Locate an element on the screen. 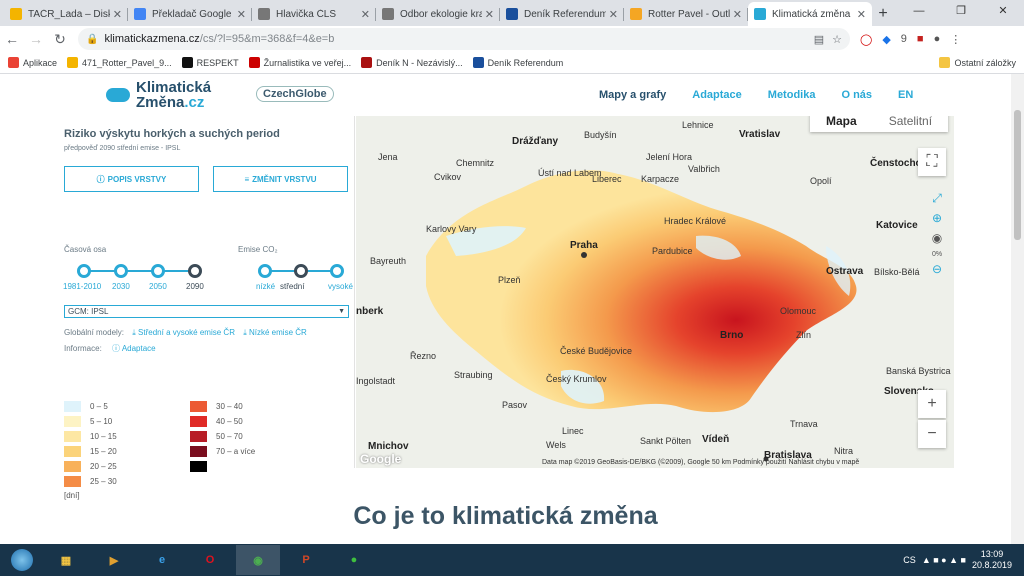  time-label: 1981-2010 is located at coordinates (82, 286).